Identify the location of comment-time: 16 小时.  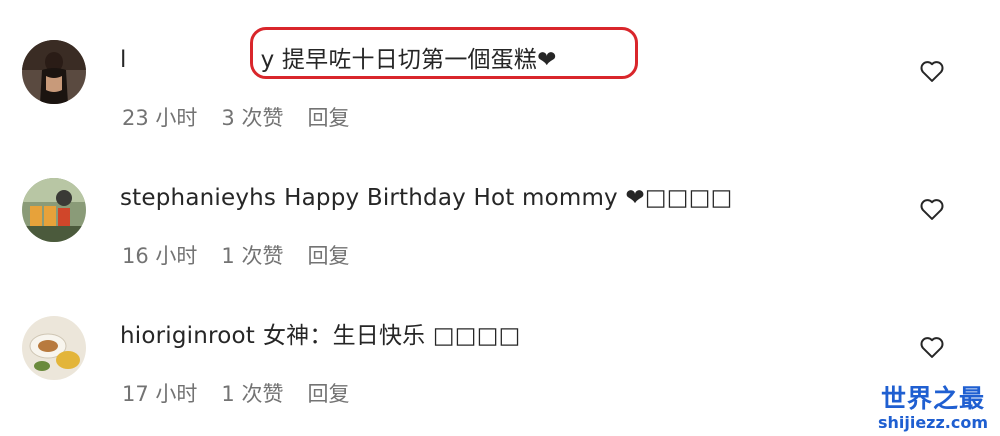
(160, 256).